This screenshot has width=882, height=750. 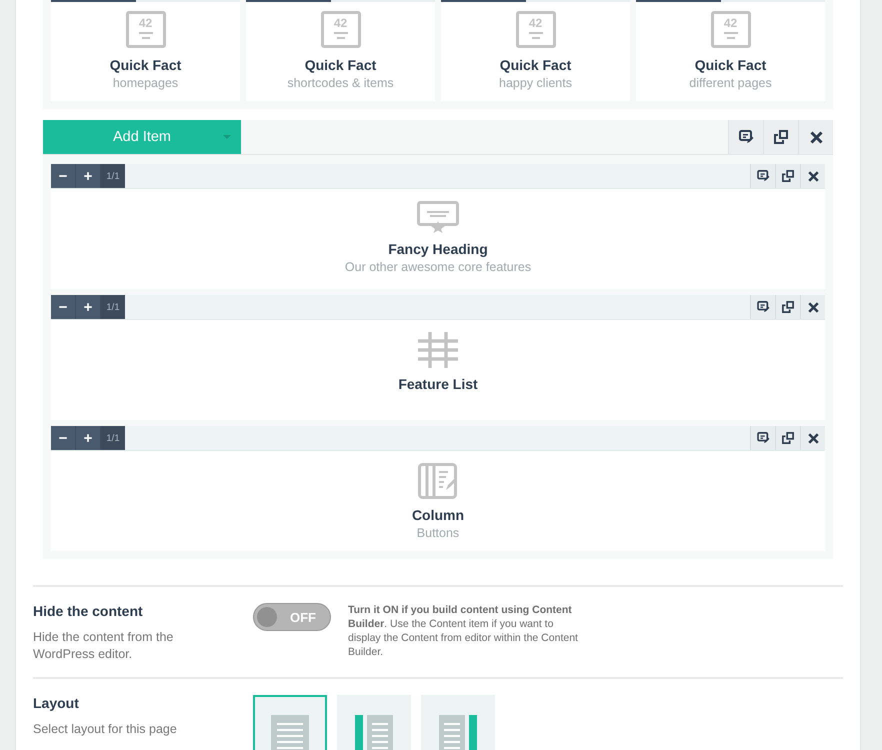 What do you see at coordinates (105, 729) in the screenshot?
I see `option-description: Select layout for this page` at bounding box center [105, 729].